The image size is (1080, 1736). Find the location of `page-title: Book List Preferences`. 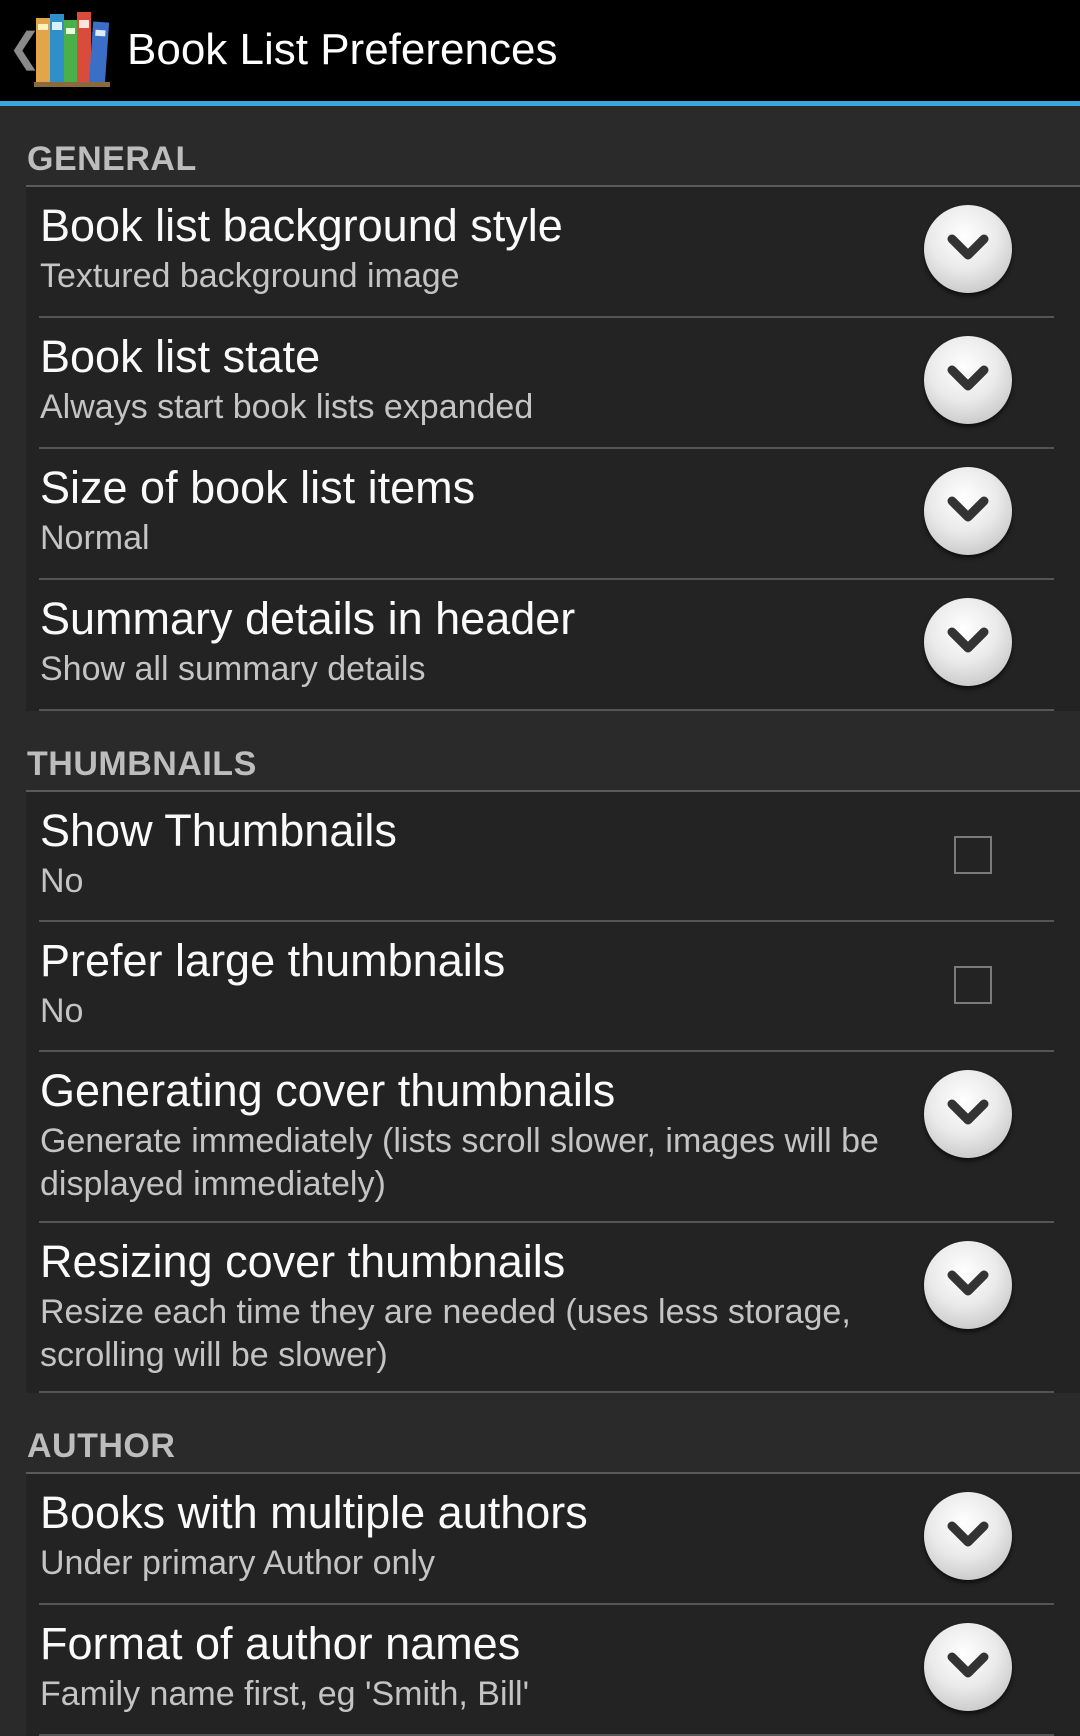

page-title: Book List Preferences is located at coordinates (342, 49).